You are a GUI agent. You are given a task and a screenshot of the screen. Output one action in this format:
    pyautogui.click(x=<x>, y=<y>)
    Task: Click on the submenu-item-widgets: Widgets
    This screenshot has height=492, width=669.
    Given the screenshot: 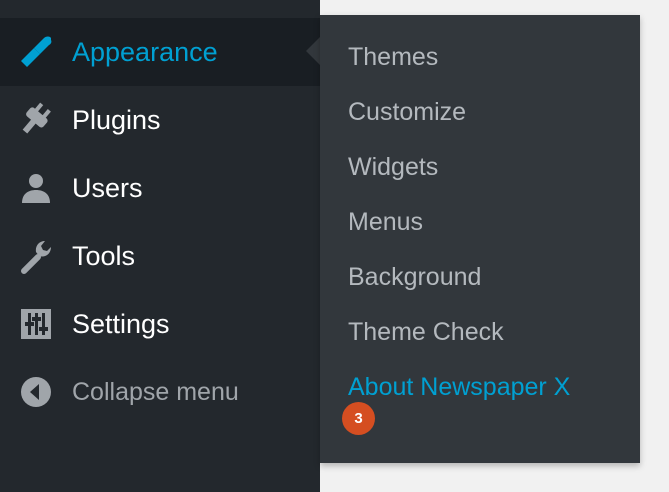 What is the action you would take?
    pyautogui.click(x=393, y=167)
    